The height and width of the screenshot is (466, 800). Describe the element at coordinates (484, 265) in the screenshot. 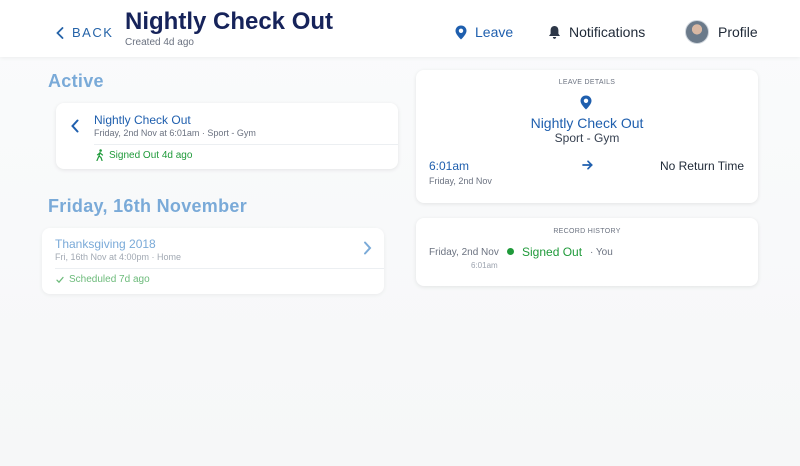

I see `record-time: 6:01am` at that location.